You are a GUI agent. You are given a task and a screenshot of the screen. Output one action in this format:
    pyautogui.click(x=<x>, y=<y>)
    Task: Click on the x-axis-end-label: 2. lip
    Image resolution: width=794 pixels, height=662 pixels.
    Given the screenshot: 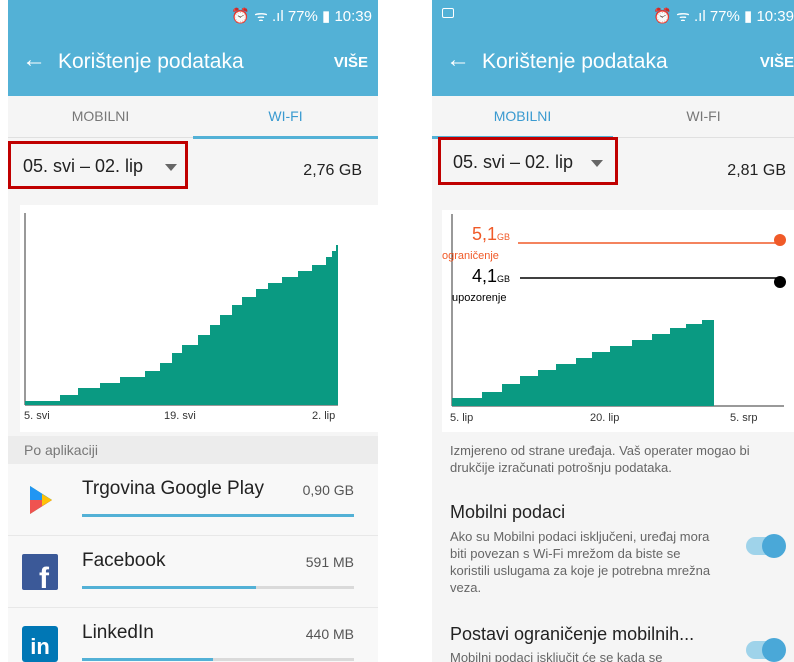 What is the action you would take?
    pyautogui.click(x=324, y=416)
    